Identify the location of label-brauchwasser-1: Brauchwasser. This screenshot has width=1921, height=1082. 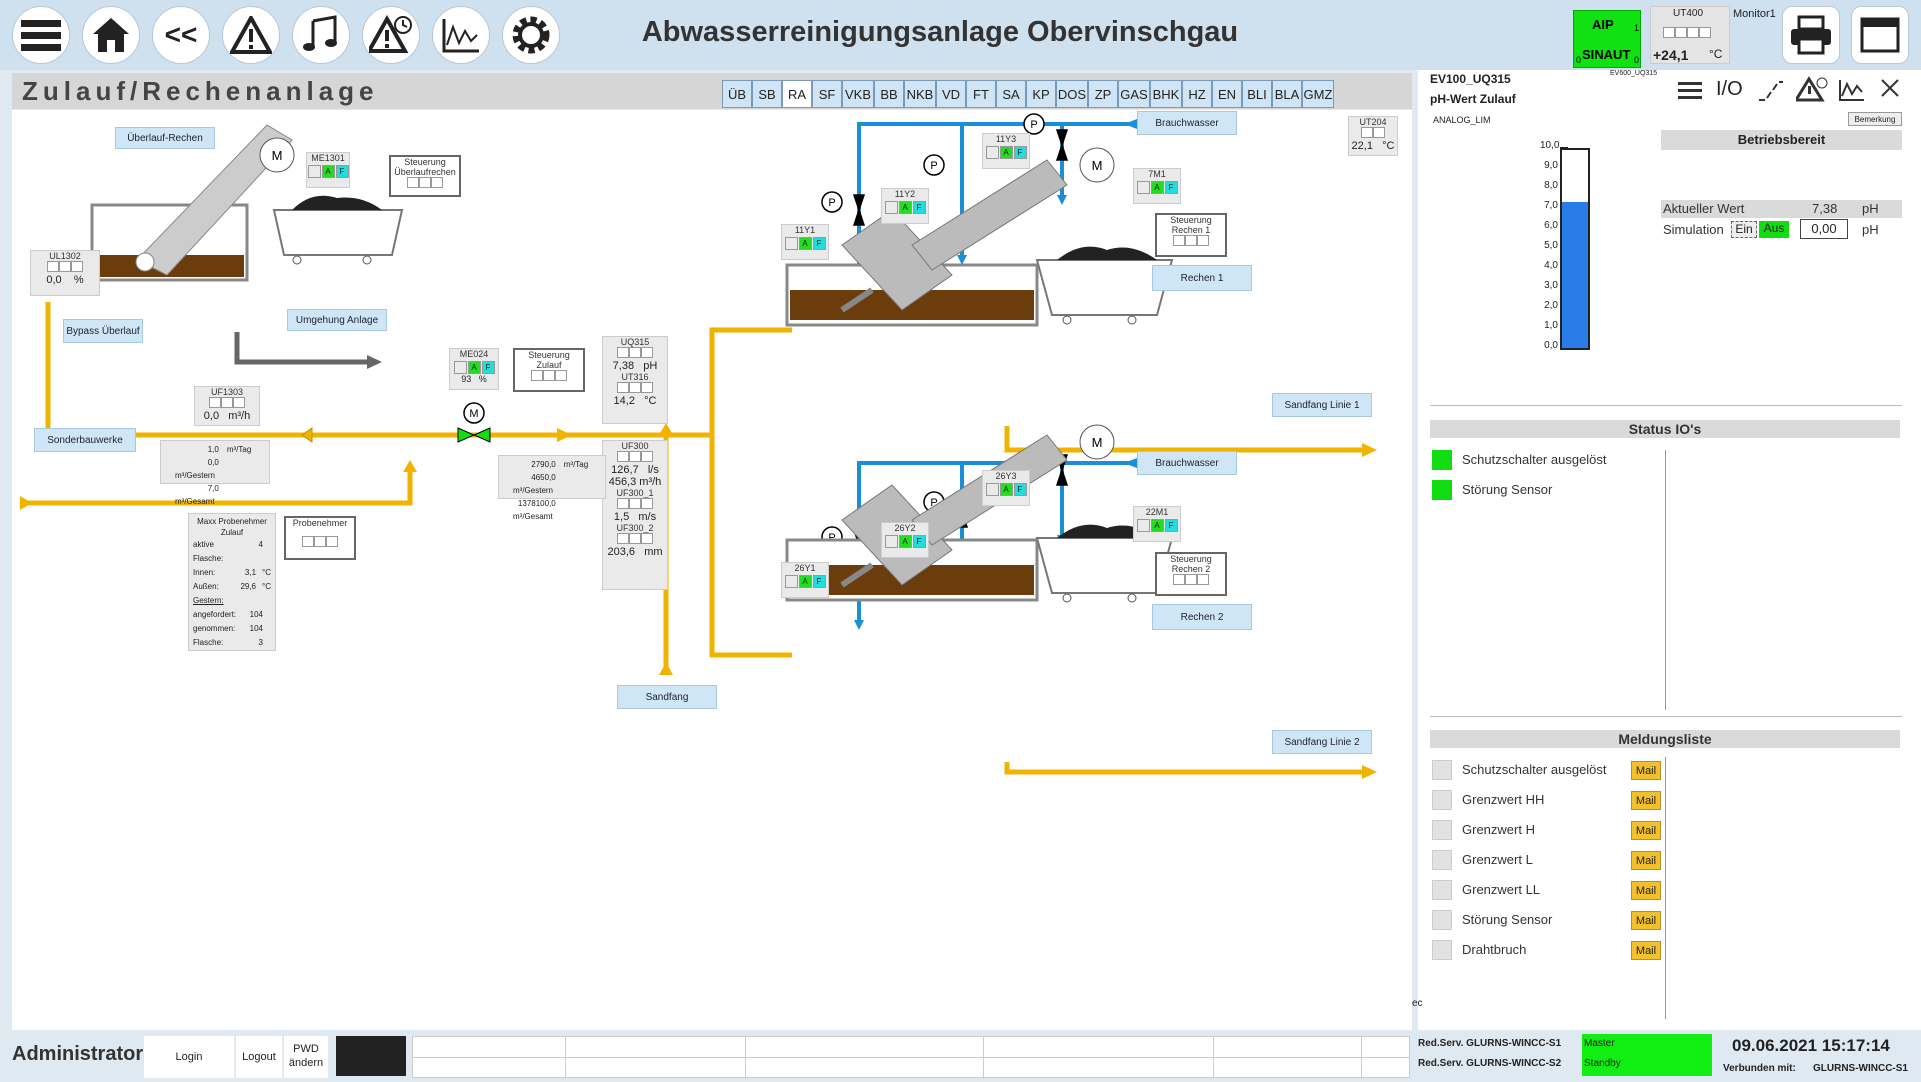
(1187, 123).